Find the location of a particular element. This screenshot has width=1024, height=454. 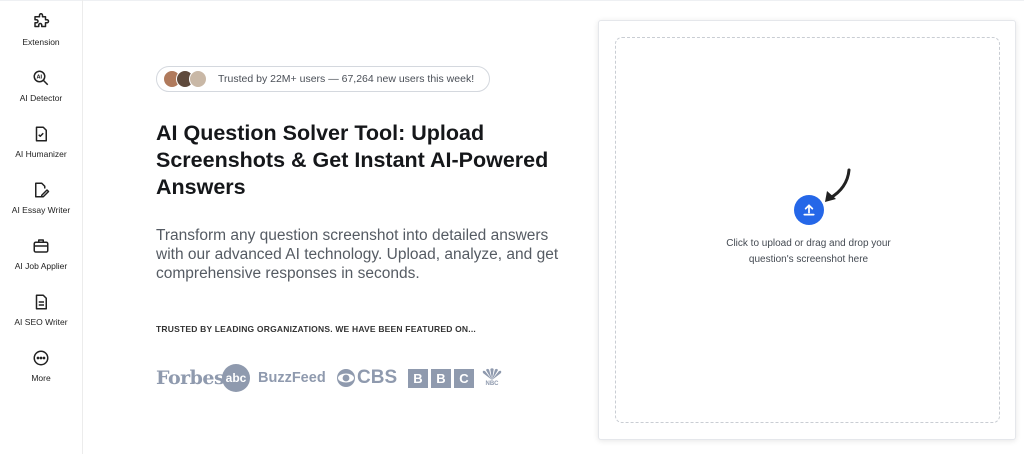

bbc-logo: B B C is located at coordinates (441, 378).